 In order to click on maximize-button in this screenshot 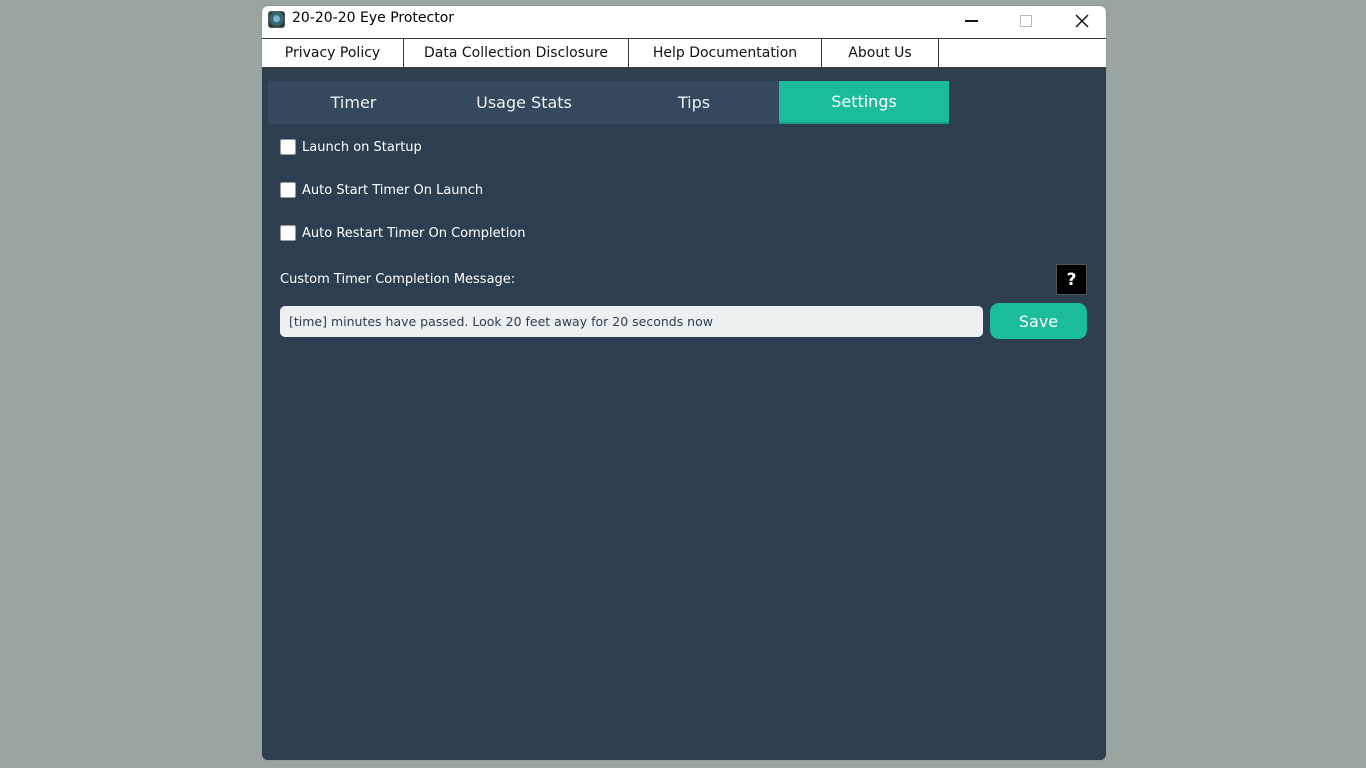, I will do `click(1026, 21)`.